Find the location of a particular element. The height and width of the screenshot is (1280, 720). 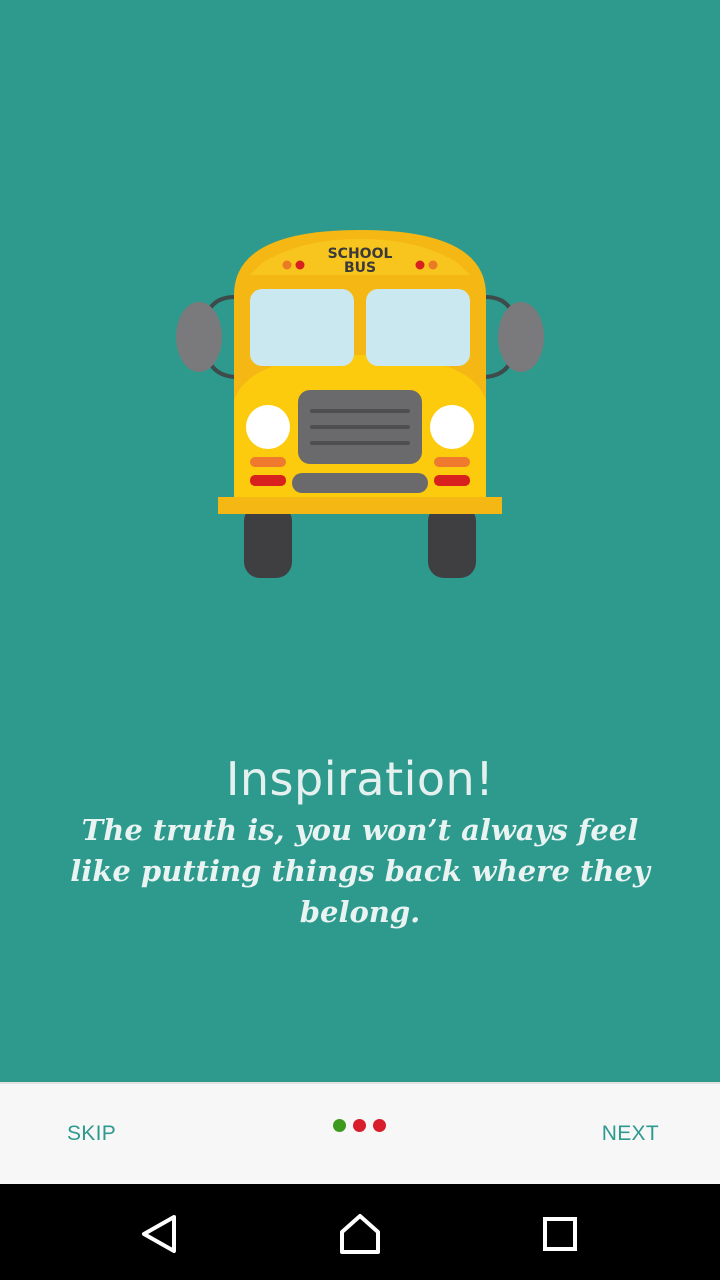

onboarding-bottom-bar: SKIP NEXT is located at coordinates (360, 1133).